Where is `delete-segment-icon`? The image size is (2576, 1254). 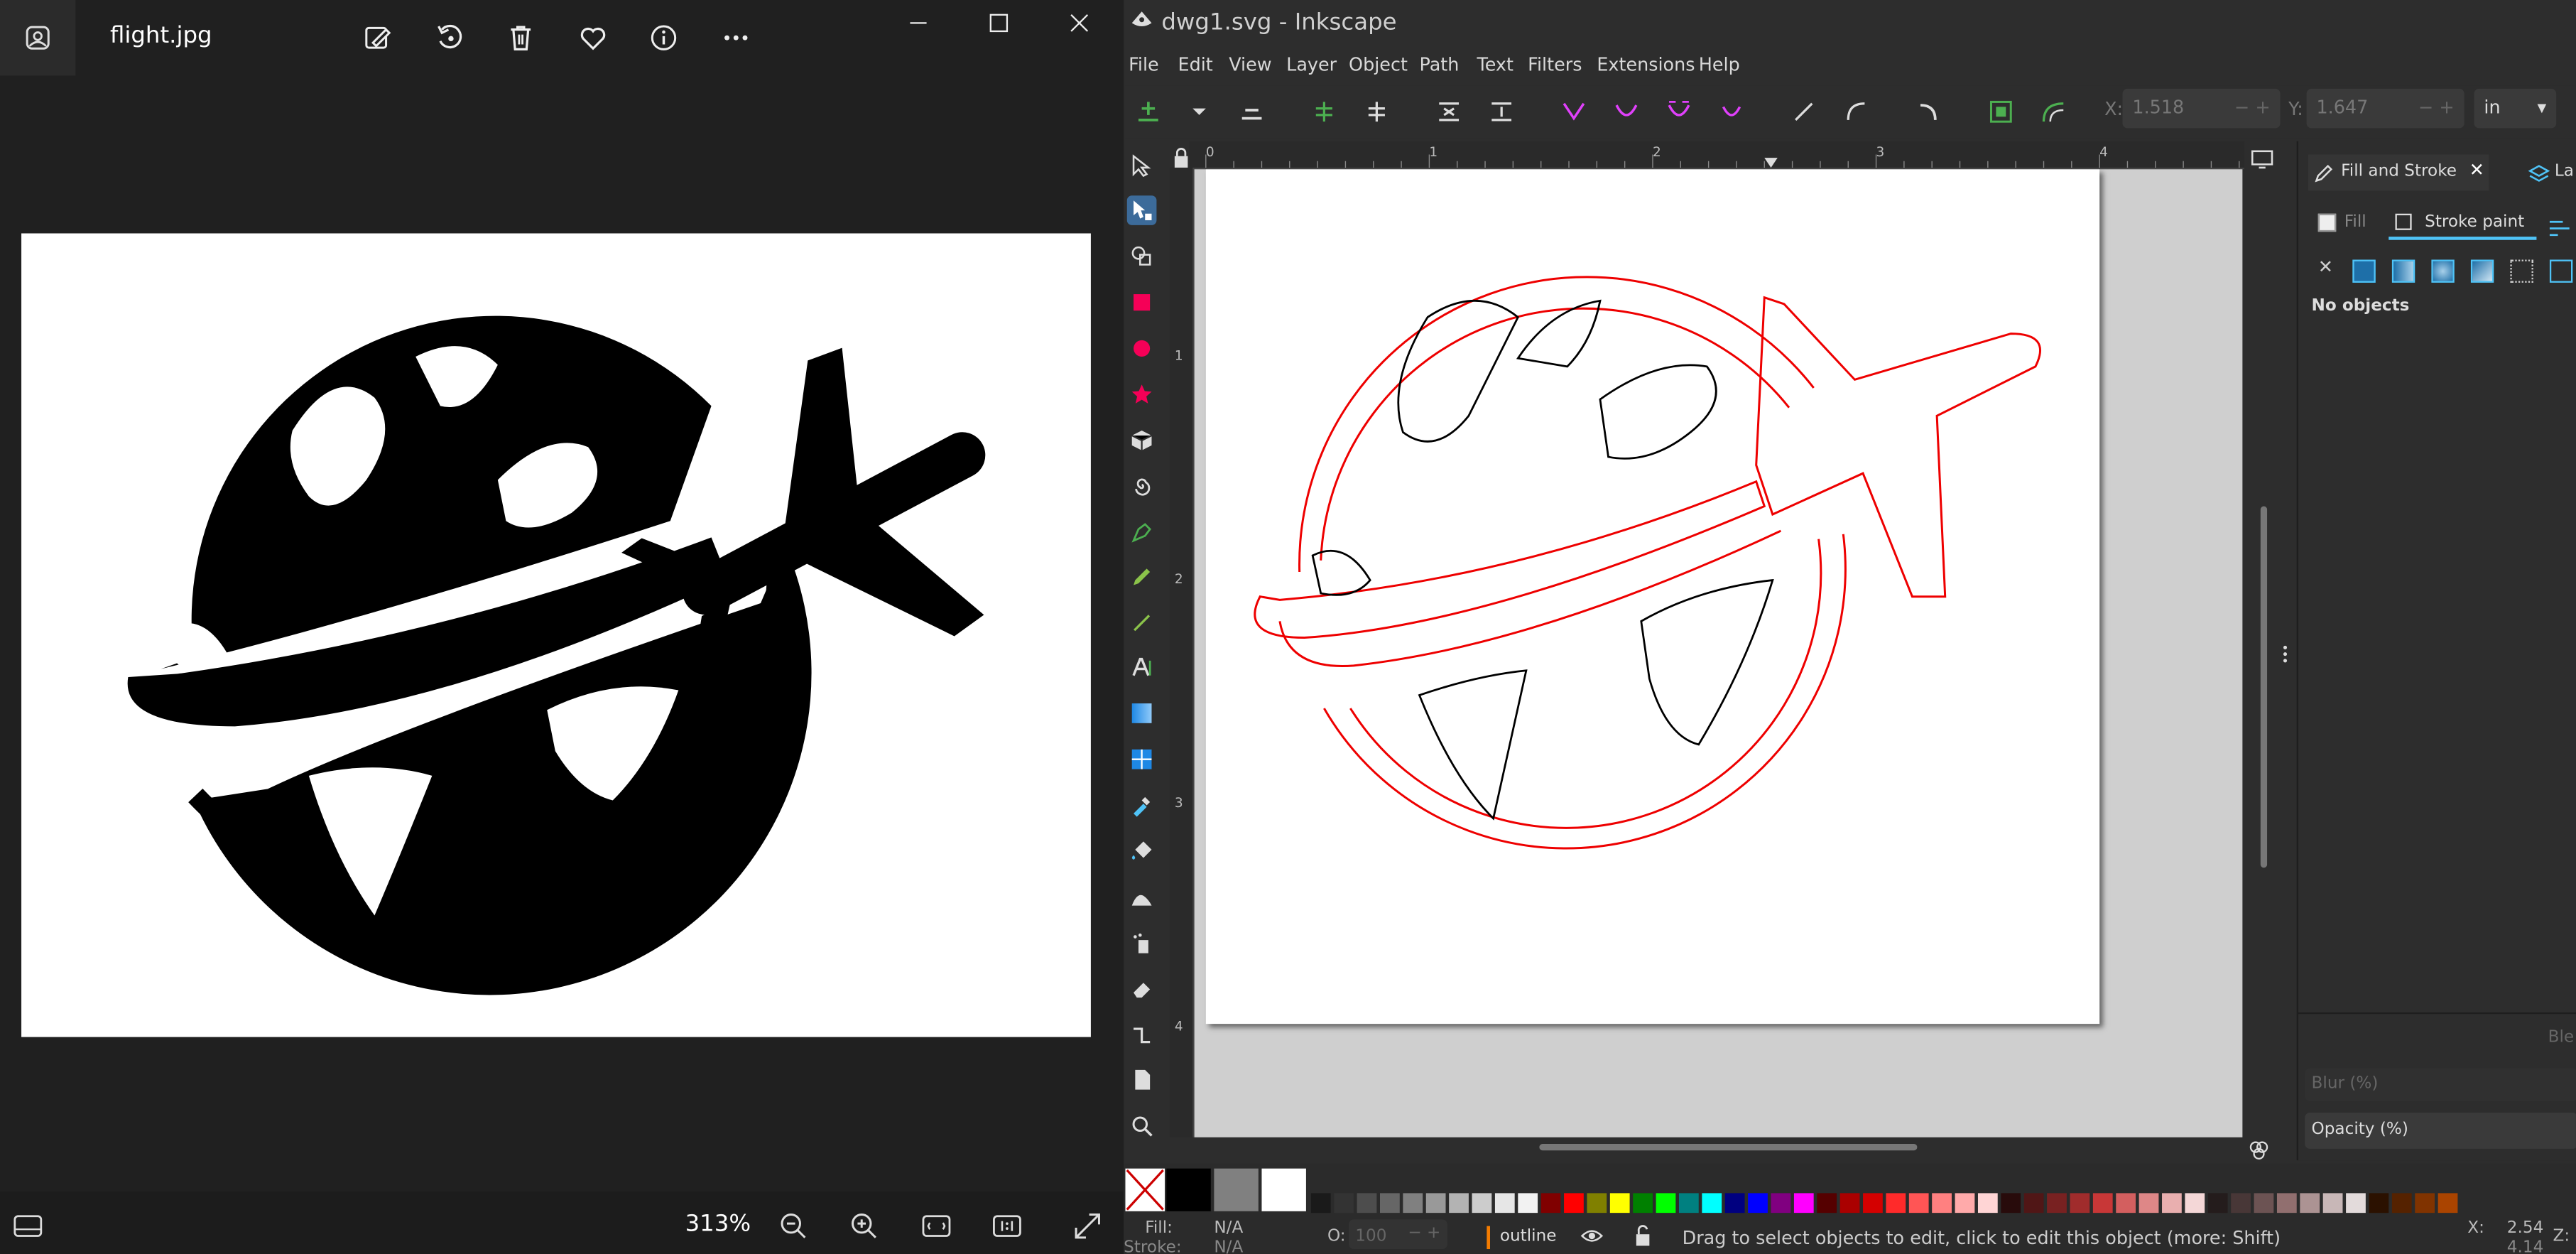 delete-segment-icon is located at coordinates (1502, 111).